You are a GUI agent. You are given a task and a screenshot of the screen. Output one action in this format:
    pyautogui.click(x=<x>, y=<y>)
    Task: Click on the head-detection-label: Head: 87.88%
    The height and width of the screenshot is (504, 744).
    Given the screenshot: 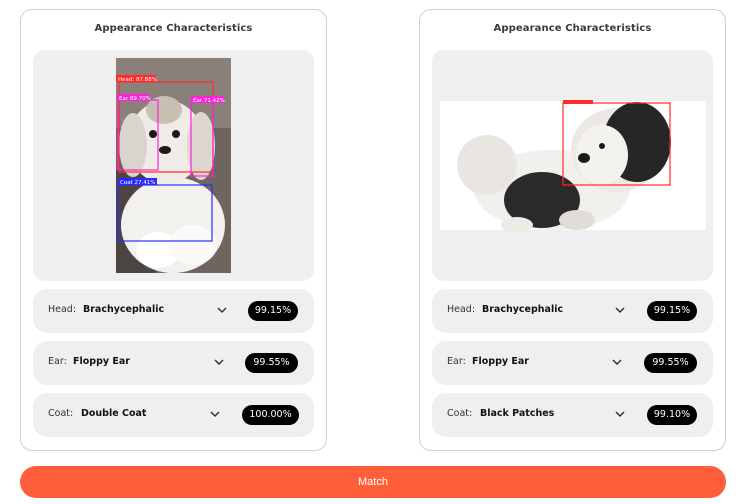 What is the action you would take?
    pyautogui.click(x=137, y=80)
    